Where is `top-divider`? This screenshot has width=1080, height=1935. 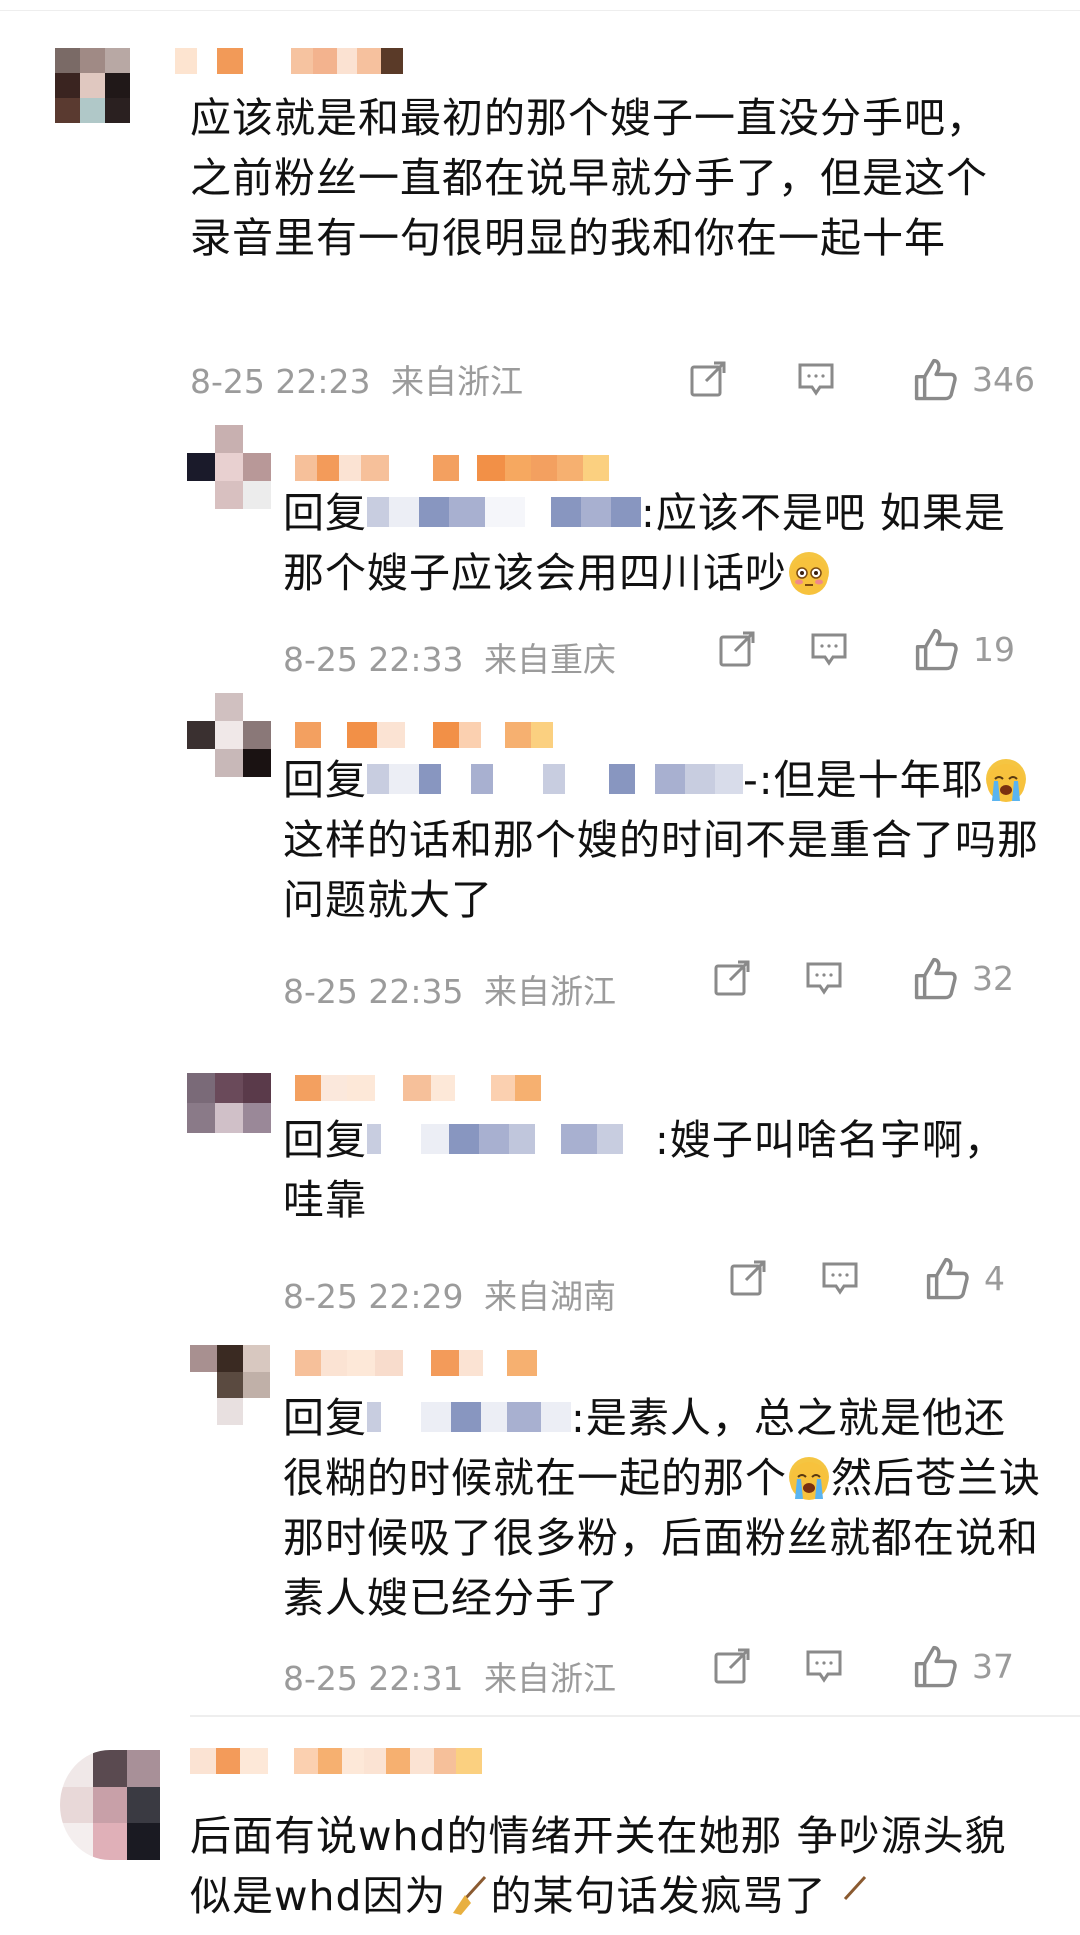
top-divider is located at coordinates (540, 10).